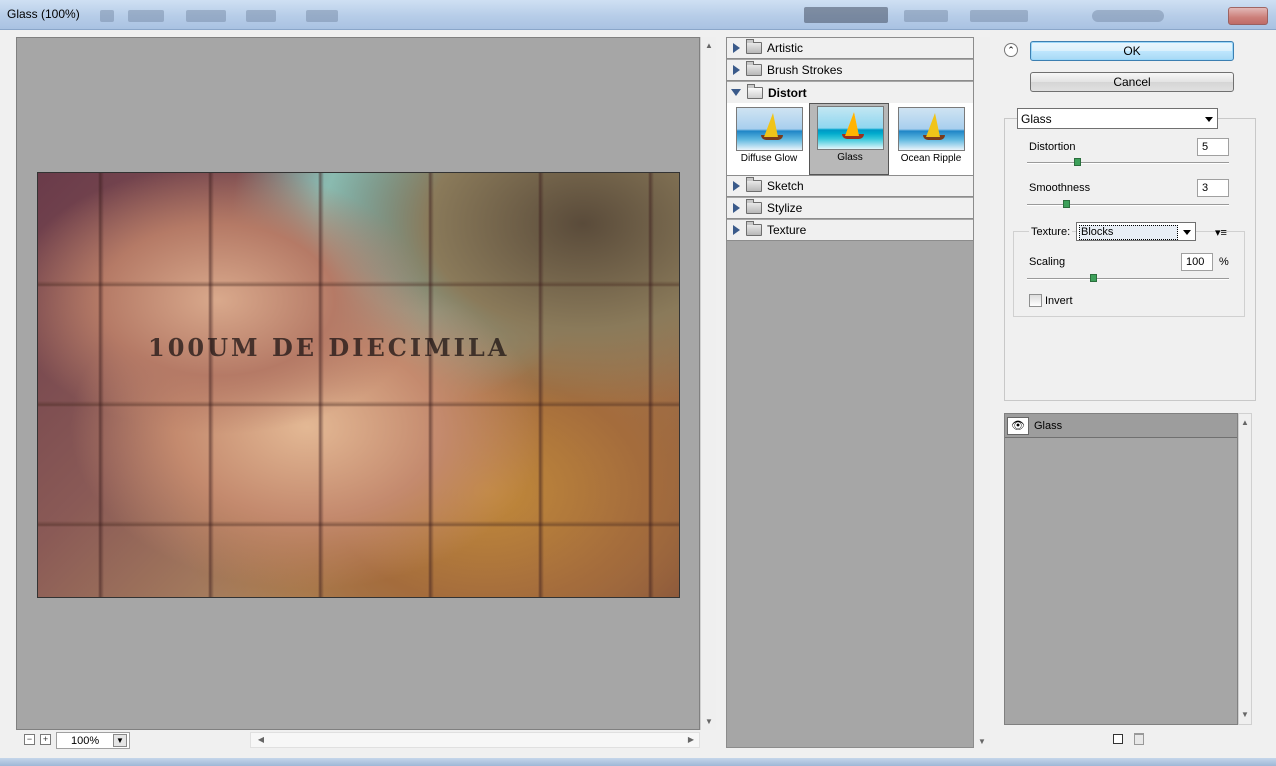  I want to click on filter-list-scrollbar: ▼, so click(982, 392).